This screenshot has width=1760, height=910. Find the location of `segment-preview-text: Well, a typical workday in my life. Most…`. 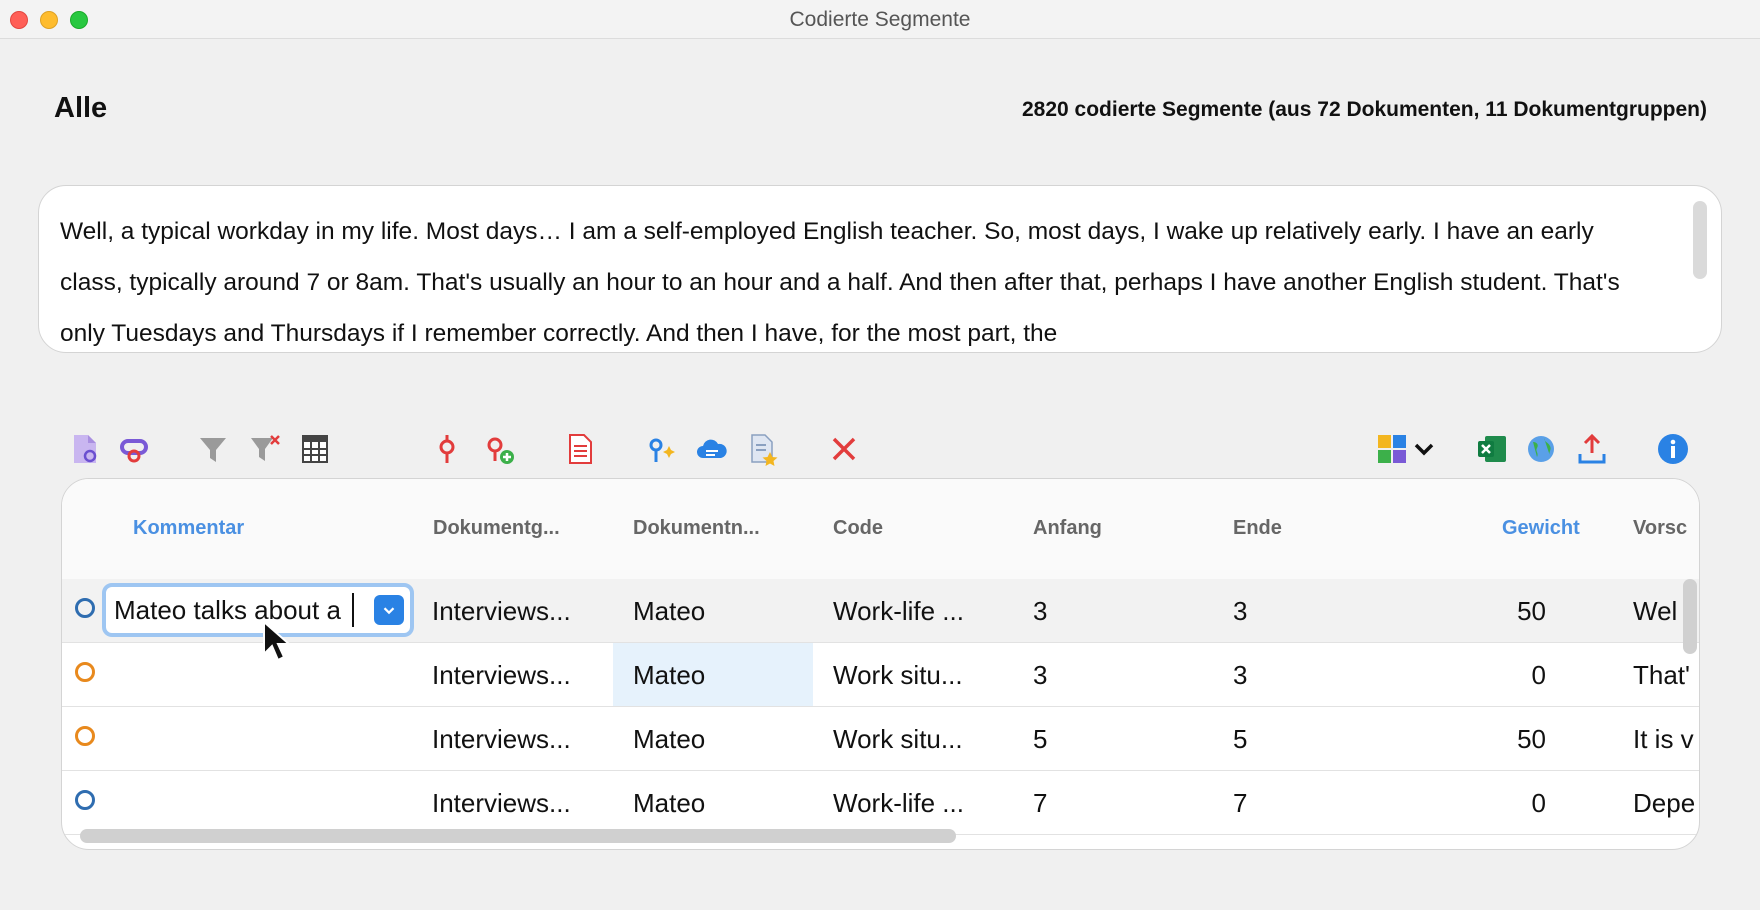

segment-preview-text: Well, a typical workday in my life. Most… is located at coordinates (840, 282).